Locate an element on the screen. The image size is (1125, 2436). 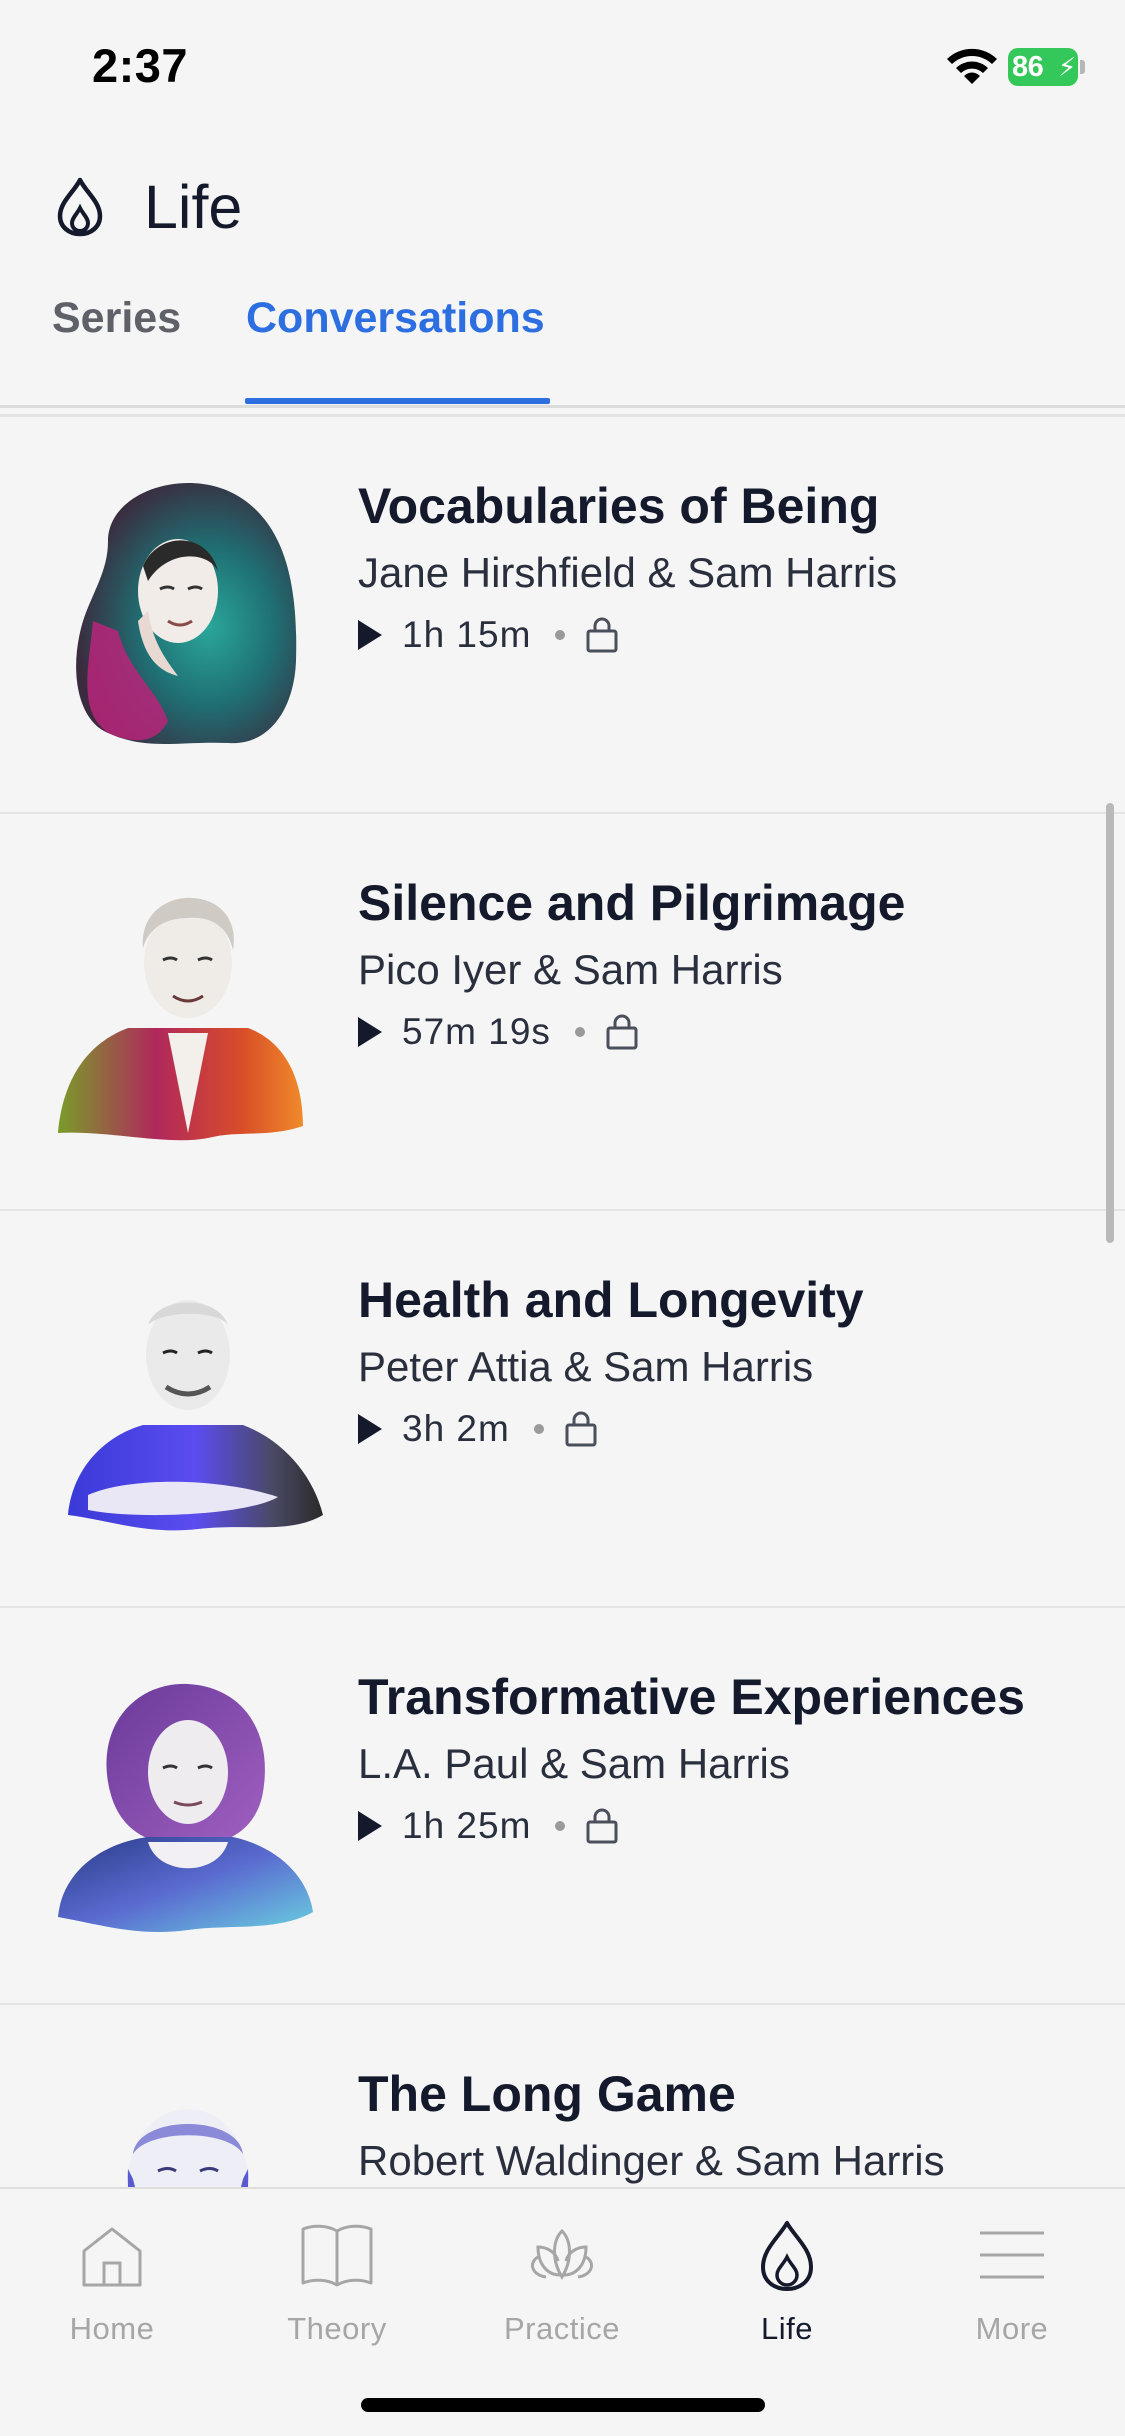
conversation-authors: Peter Attia & Sam Harris is located at coordinates (586, 1366).